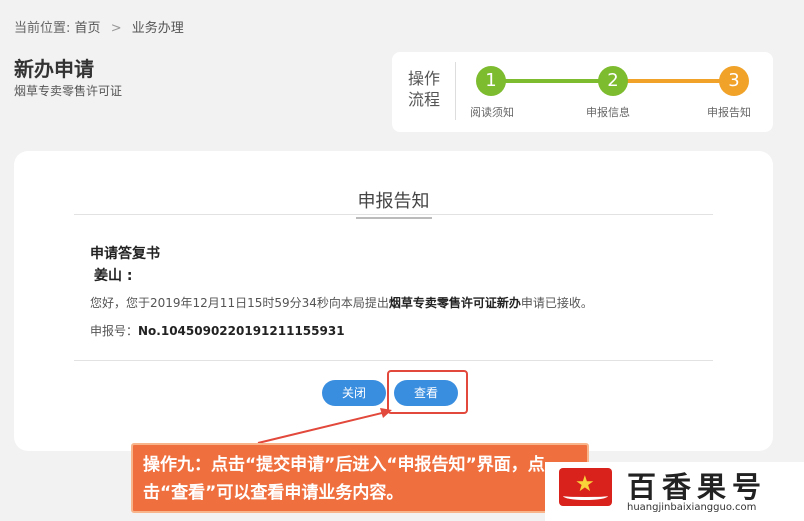 Image resolution: width=804 pixels, height=521 pixels. I want to click on step-3-label: 申报告知, so click(729, 112).